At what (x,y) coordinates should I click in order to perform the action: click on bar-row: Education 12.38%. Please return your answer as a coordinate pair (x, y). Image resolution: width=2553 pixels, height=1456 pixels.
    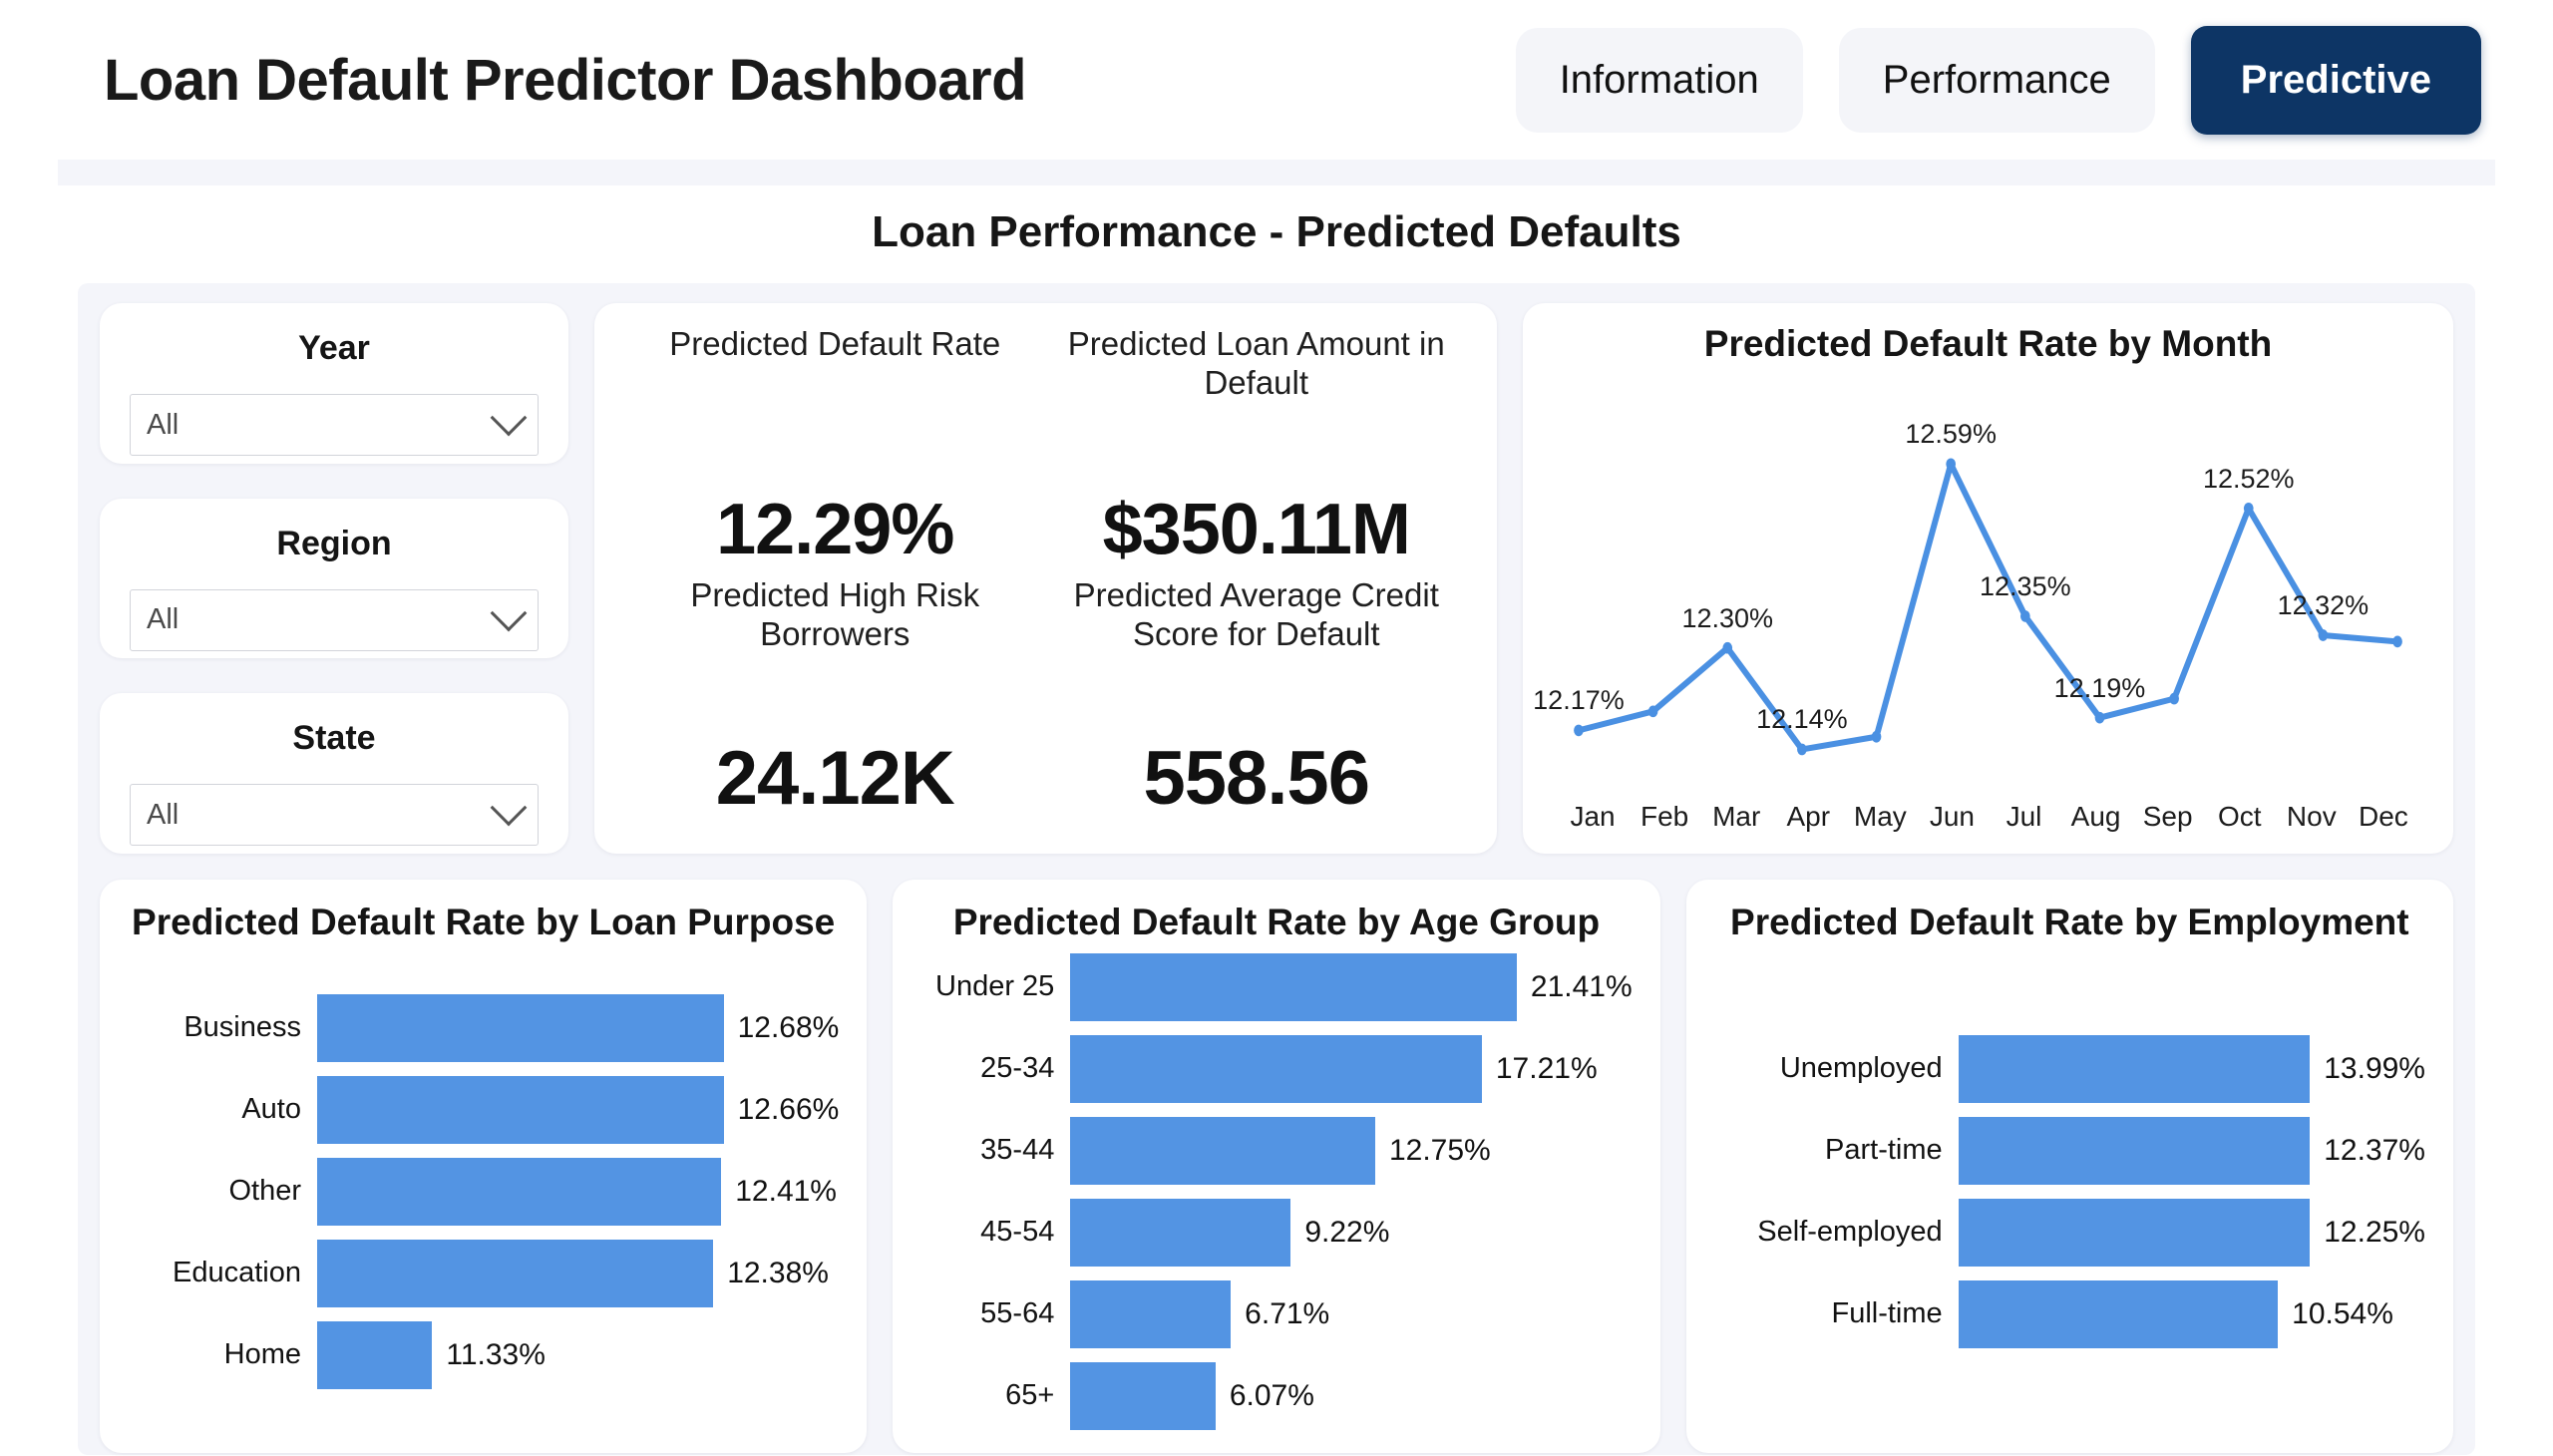
    Looking at the image, I should click on (484, 1273).